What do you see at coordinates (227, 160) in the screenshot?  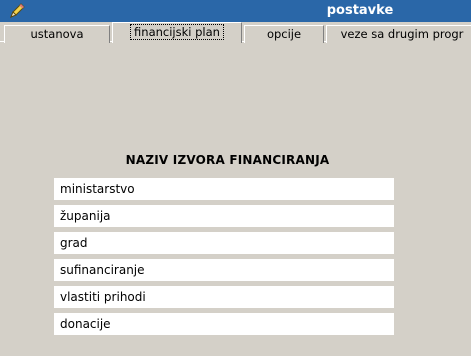 I see `funding-sources-heading: NAZIV IZVORA FINANCIRANJA` at bounding box center [227, 160].